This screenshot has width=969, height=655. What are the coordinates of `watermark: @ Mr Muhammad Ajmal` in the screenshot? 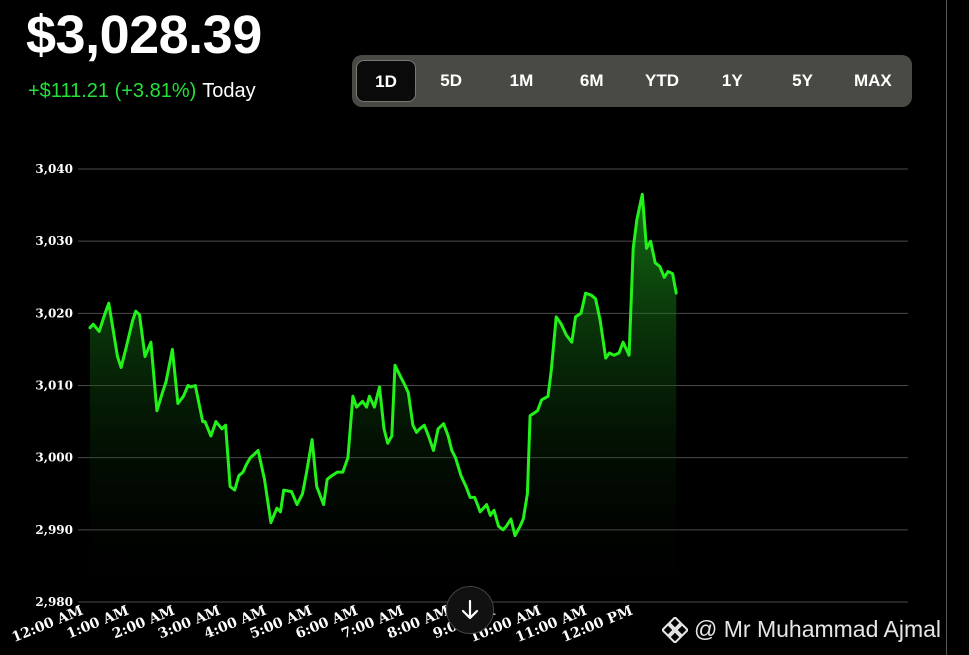 It's located at (801, 629).